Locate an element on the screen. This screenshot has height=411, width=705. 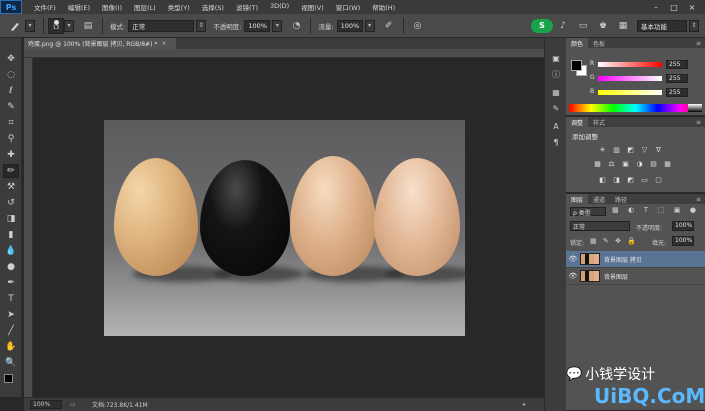
color-balance-adjust-icon: ⚖ is located at coordinates (611, 163).